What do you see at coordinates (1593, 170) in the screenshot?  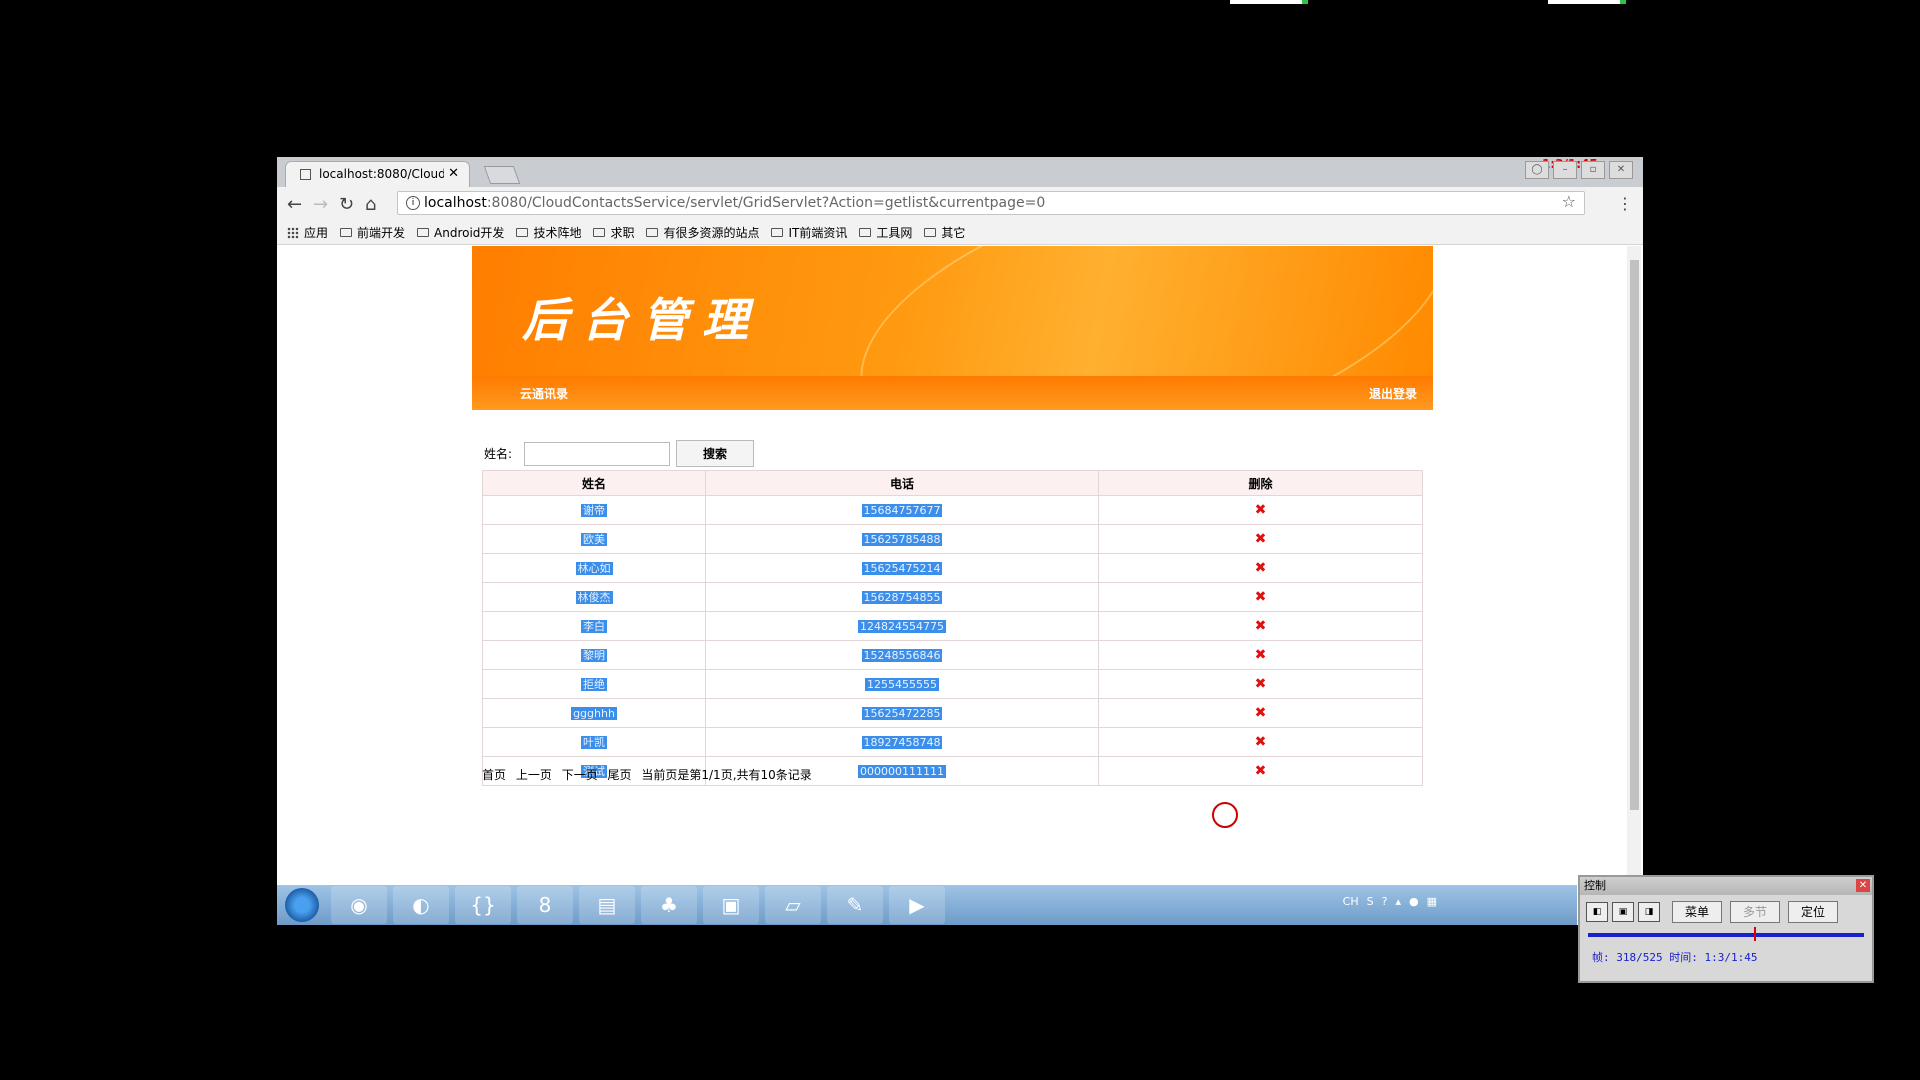 I see `maximize-icon: ▫` at bounding box center [1593, 170].